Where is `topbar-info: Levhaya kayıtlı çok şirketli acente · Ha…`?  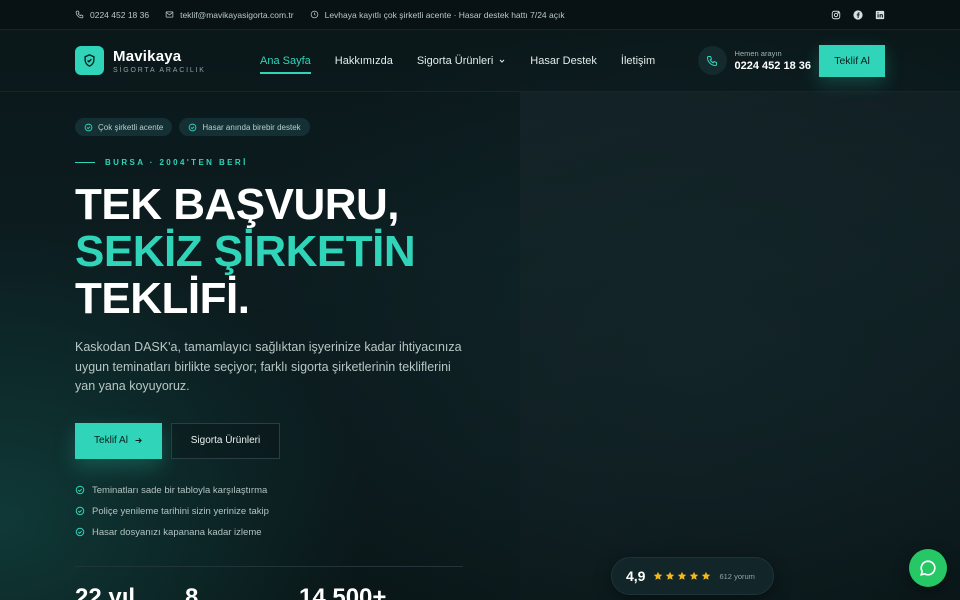
topbar-info: Levhaya kayıtlı çok şirketli acente · Ha… is located at coordinates (437, 15).